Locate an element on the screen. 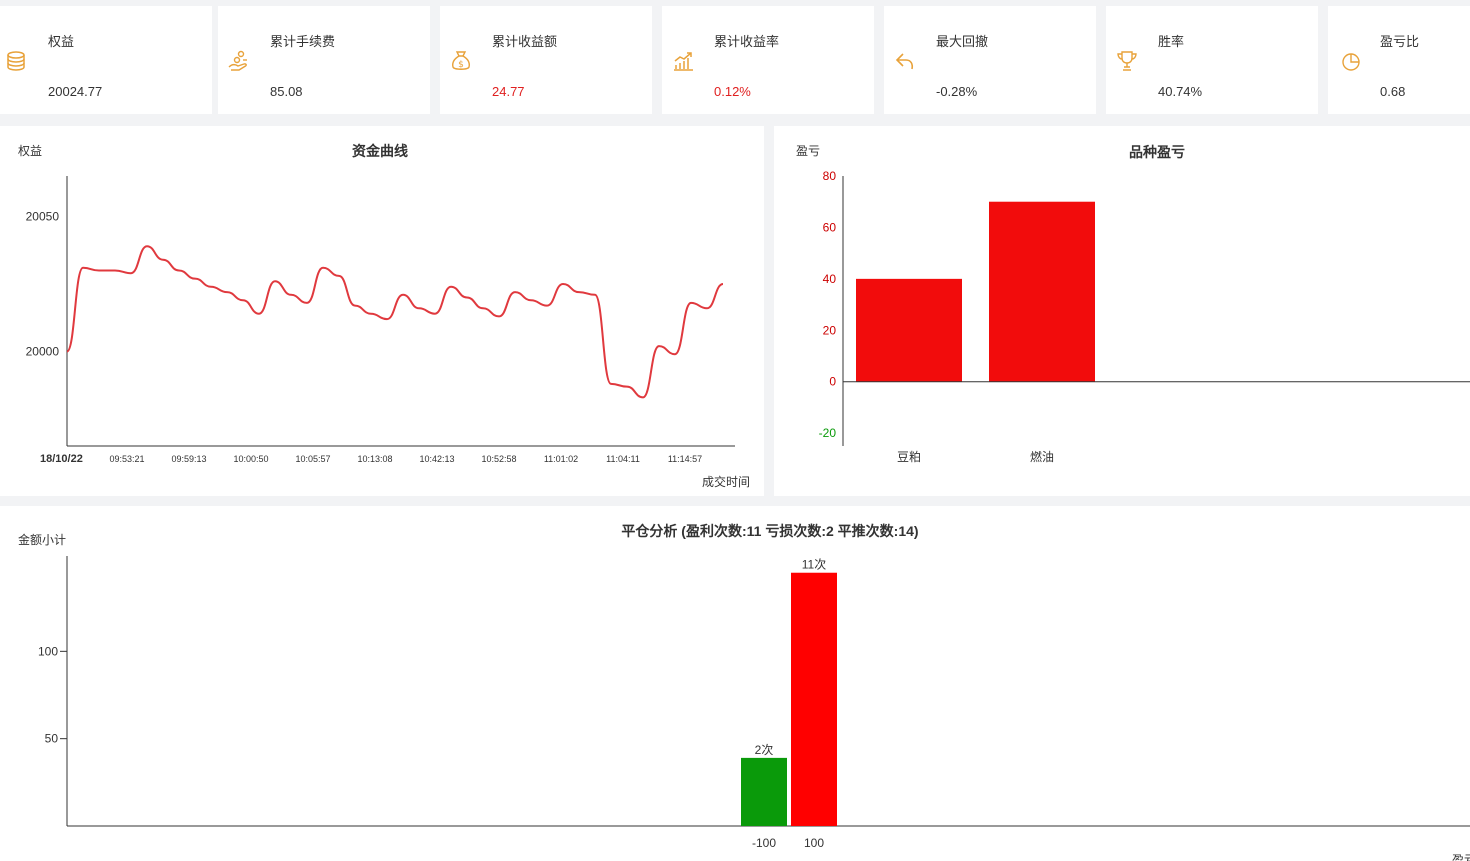  category-label: 100 is located at coordinates (814, 843).